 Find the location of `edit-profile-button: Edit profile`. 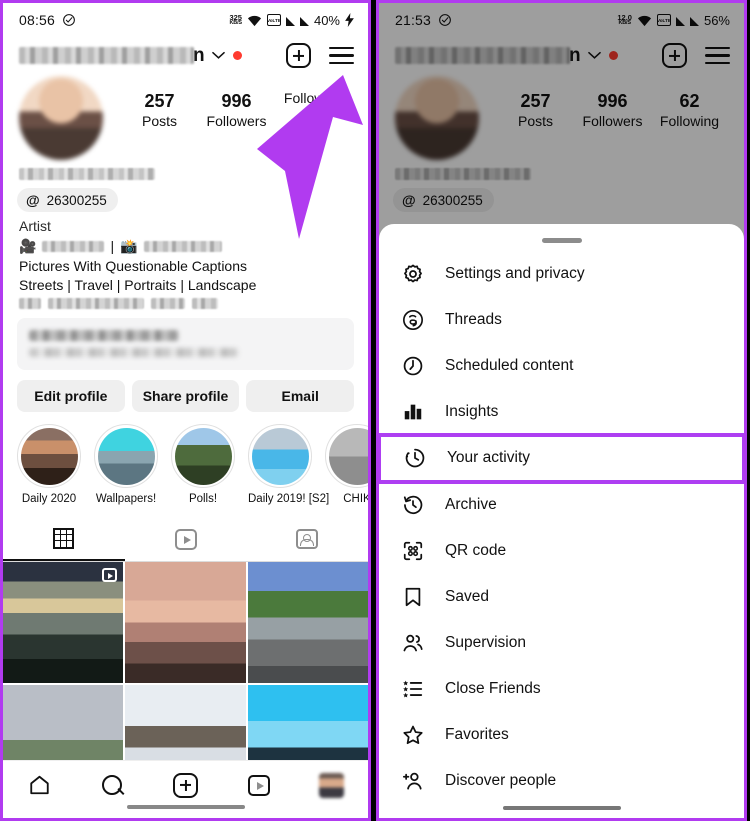

edit-profile-button: Edit profile is located at coordinates (71, 396).